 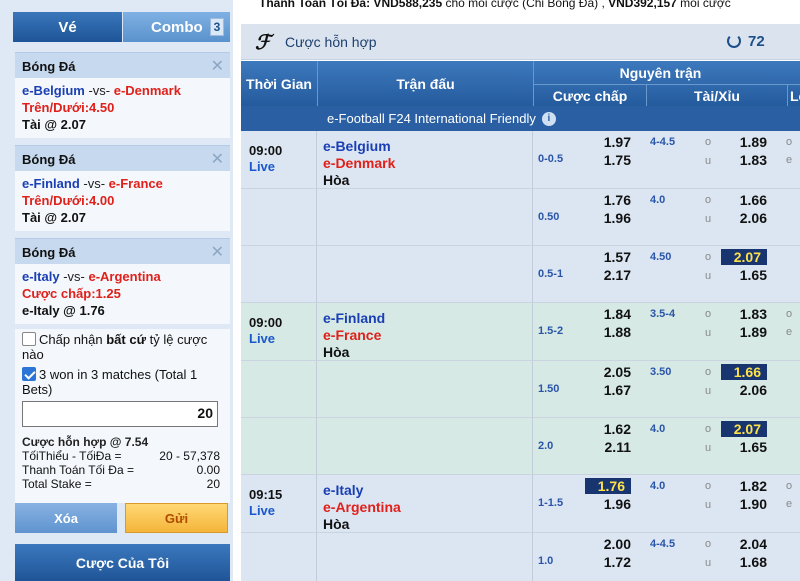 I want to click on max-pay-label: Thanh Toán Tối Đa =, so click(x=78, y=470).